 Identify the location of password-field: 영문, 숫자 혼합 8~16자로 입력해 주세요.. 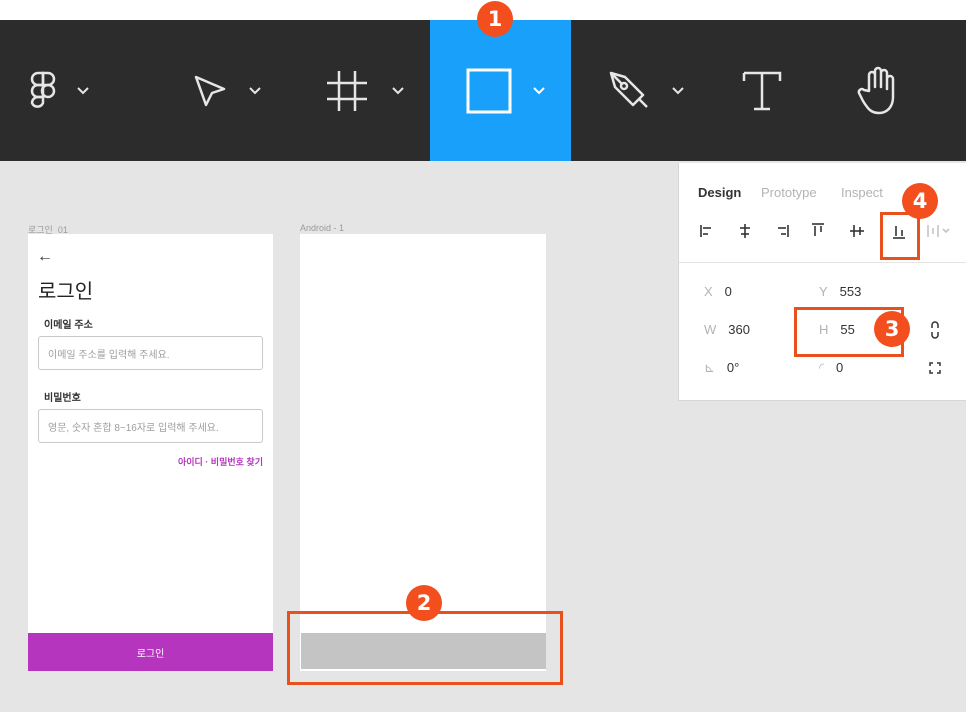
(150, 426).